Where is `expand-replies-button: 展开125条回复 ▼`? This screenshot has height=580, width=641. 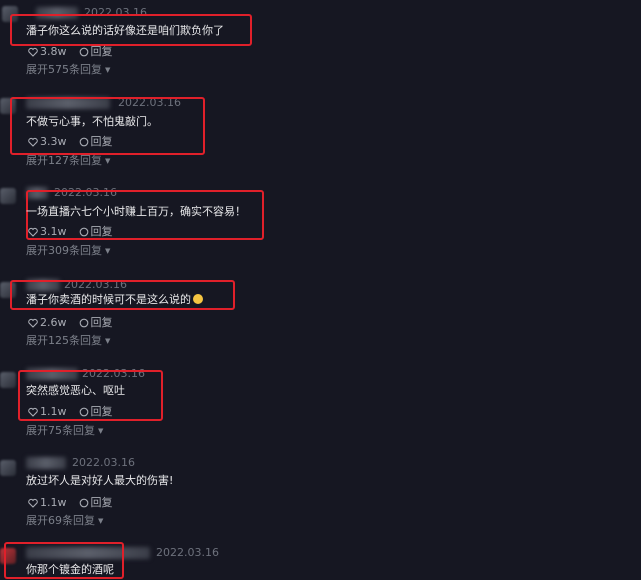 expand-replies-button: 展开125条回复 ▼ is located at coordinates (68, 341).